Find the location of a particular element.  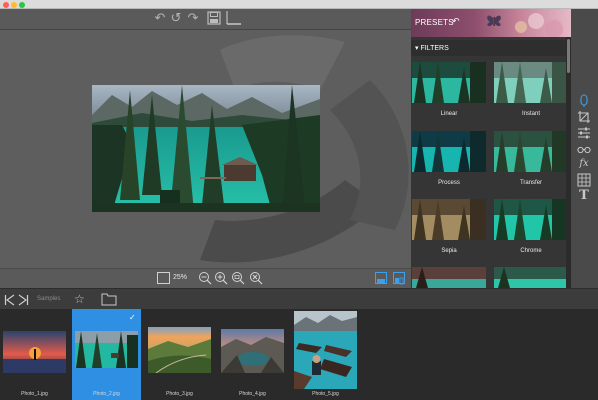

folder-icon is located at coordinates (109, 299).